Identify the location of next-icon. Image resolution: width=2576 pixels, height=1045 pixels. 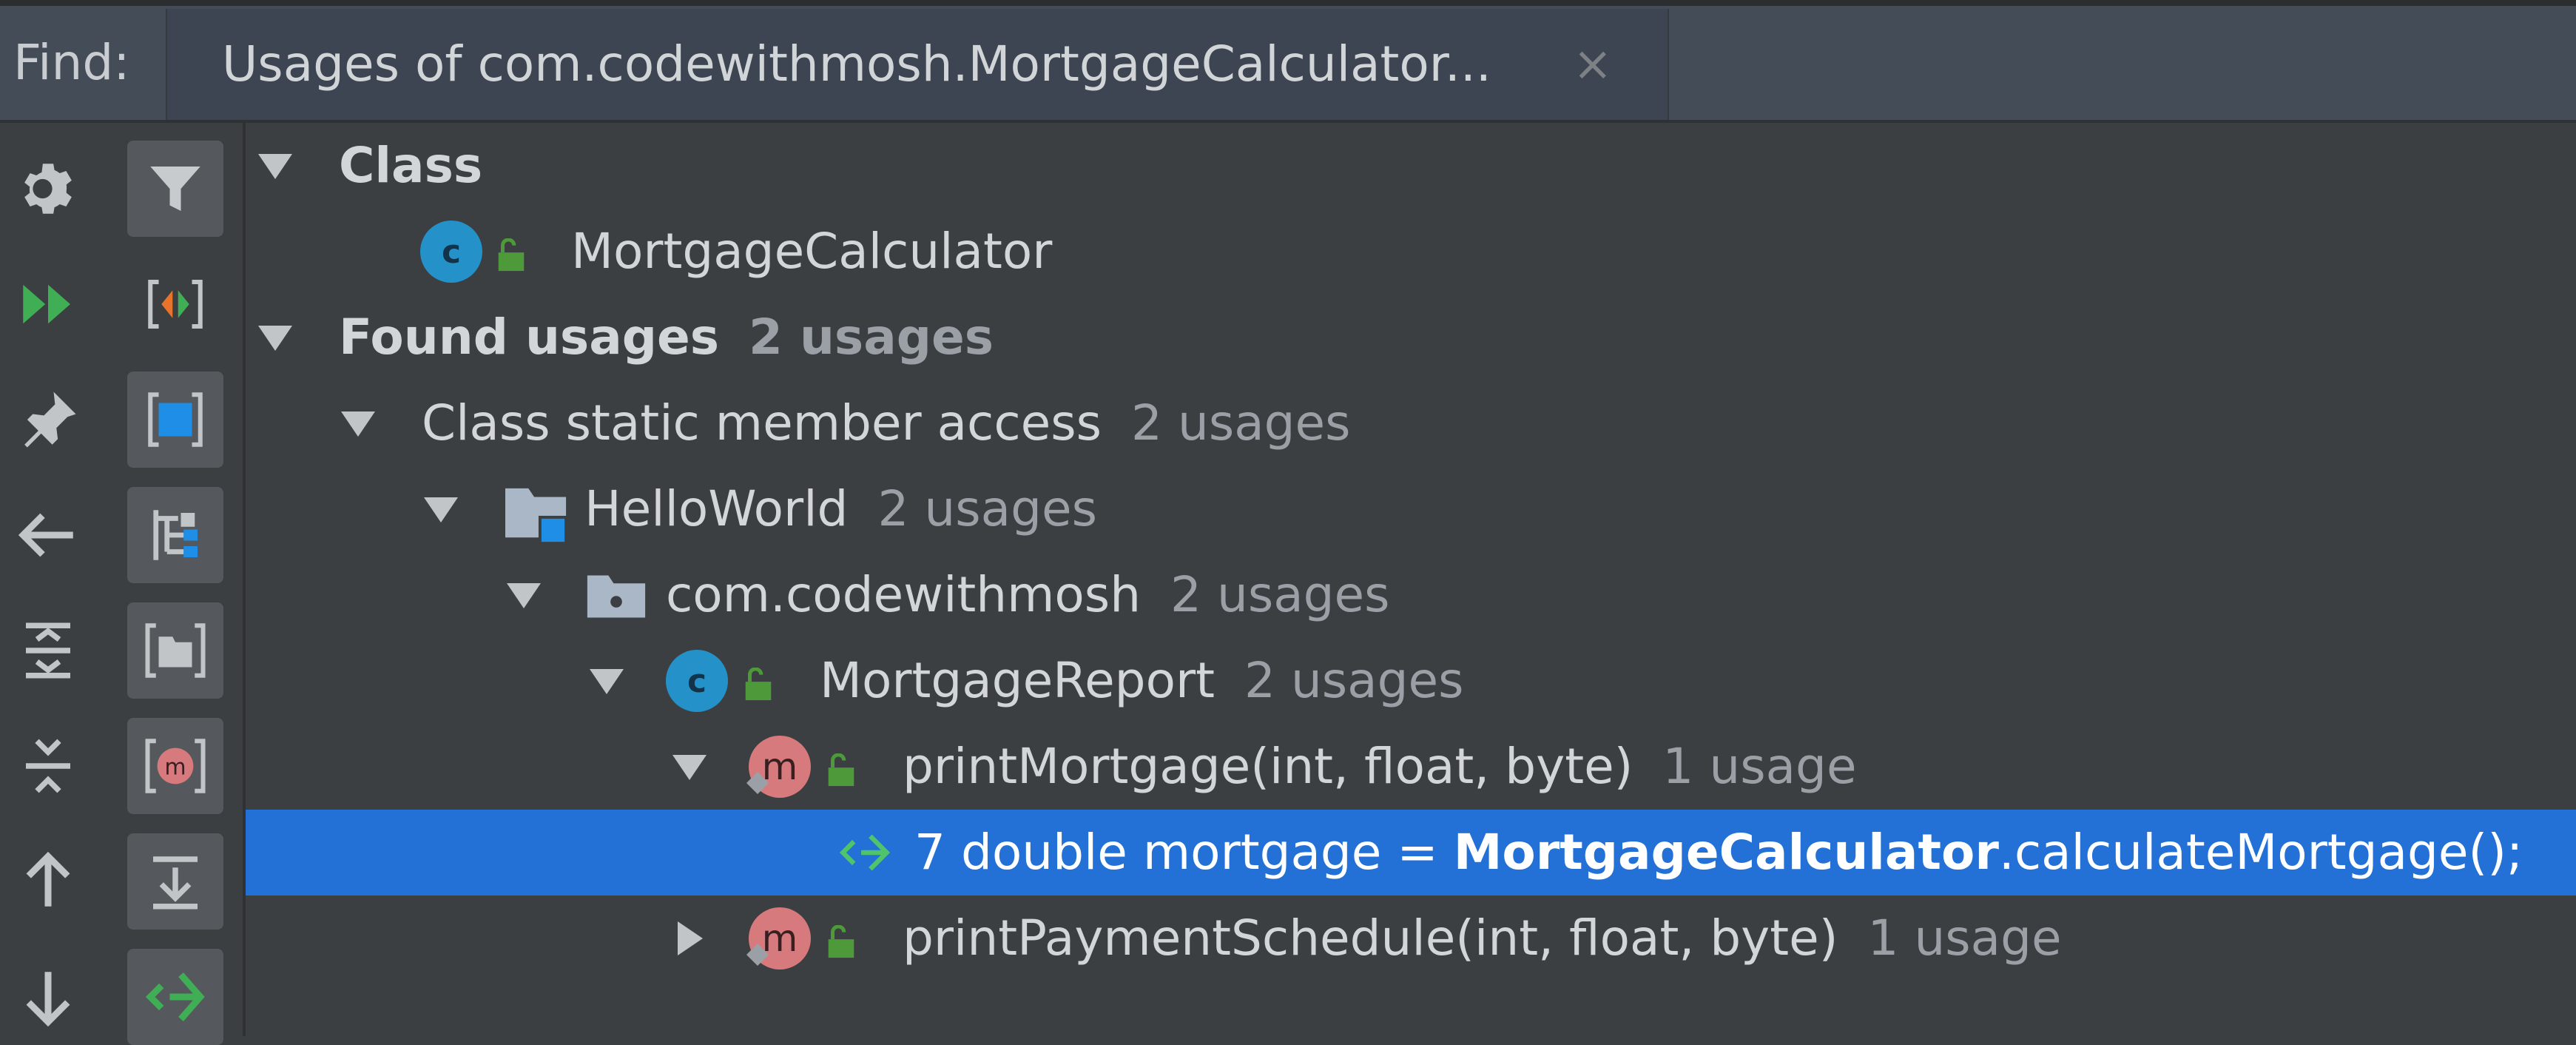
(48, 881).